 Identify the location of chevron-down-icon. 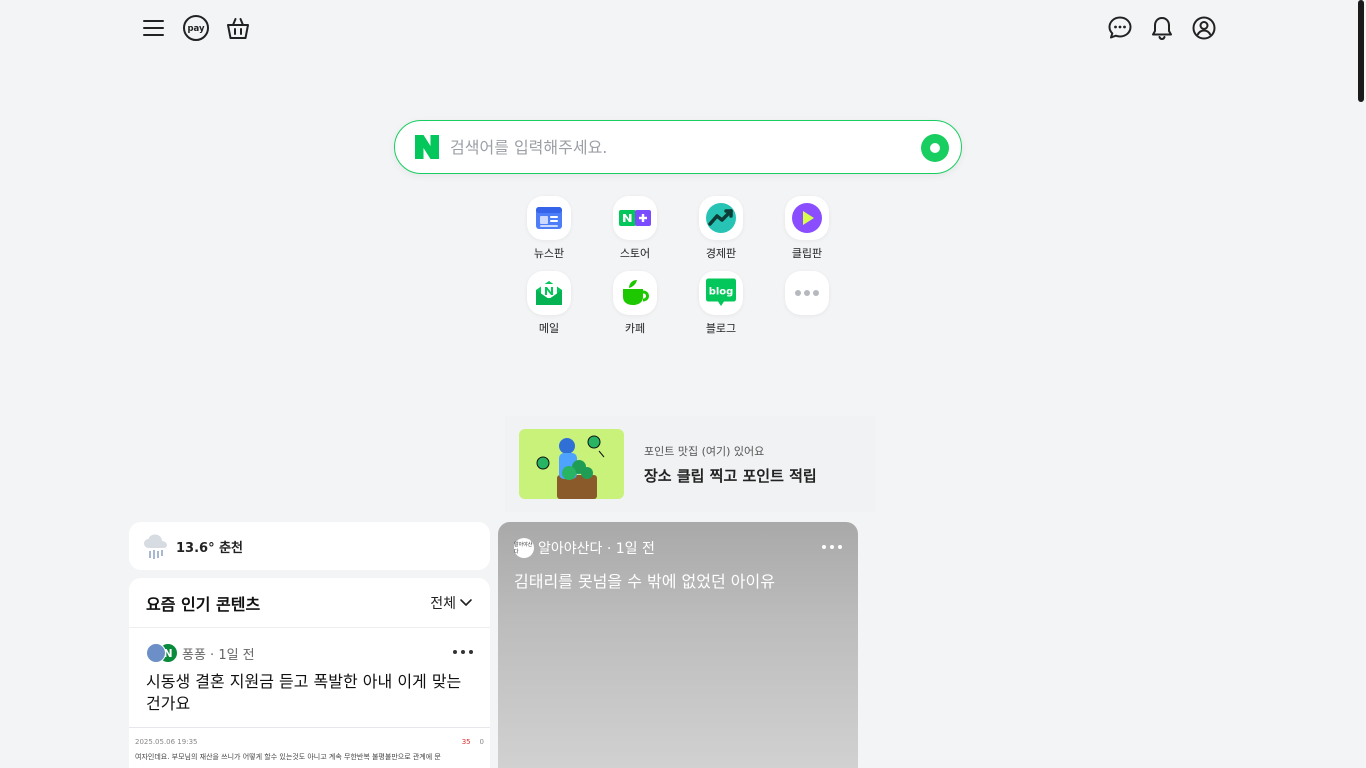
(466, 602).